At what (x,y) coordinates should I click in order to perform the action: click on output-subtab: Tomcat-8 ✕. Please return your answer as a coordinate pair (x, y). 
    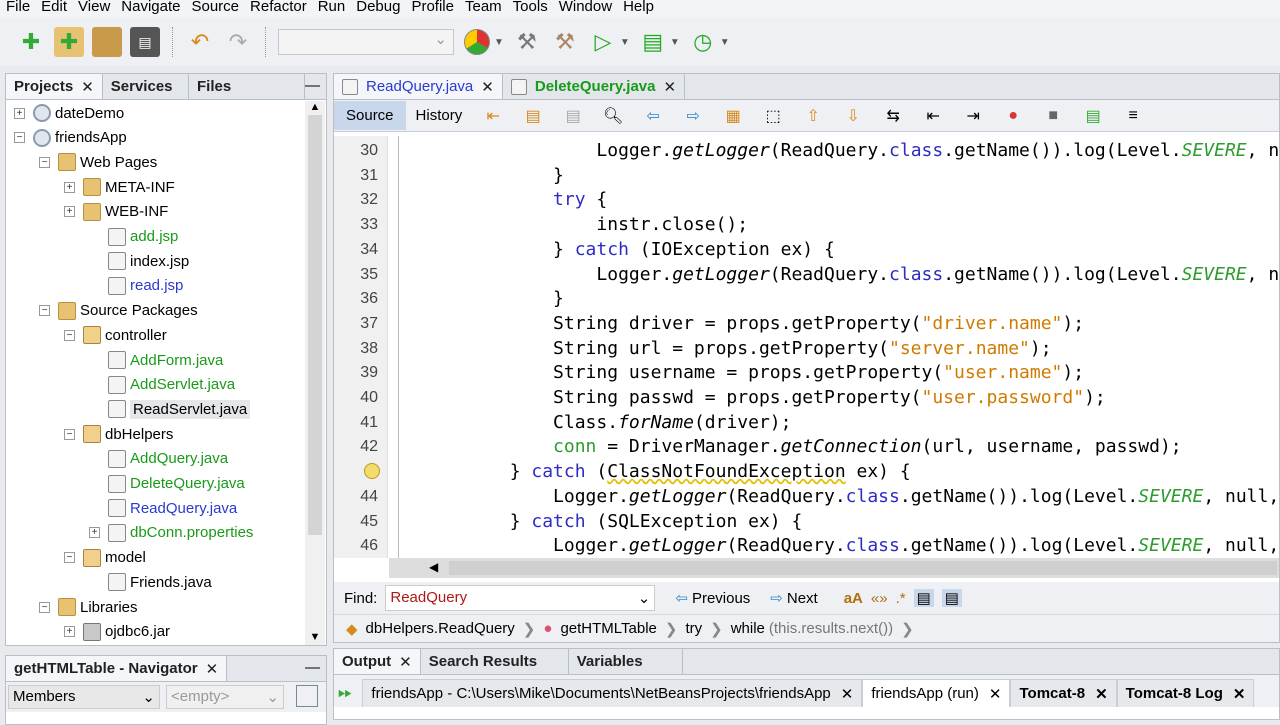
    Looking at the image, I should click on (1063, 693).